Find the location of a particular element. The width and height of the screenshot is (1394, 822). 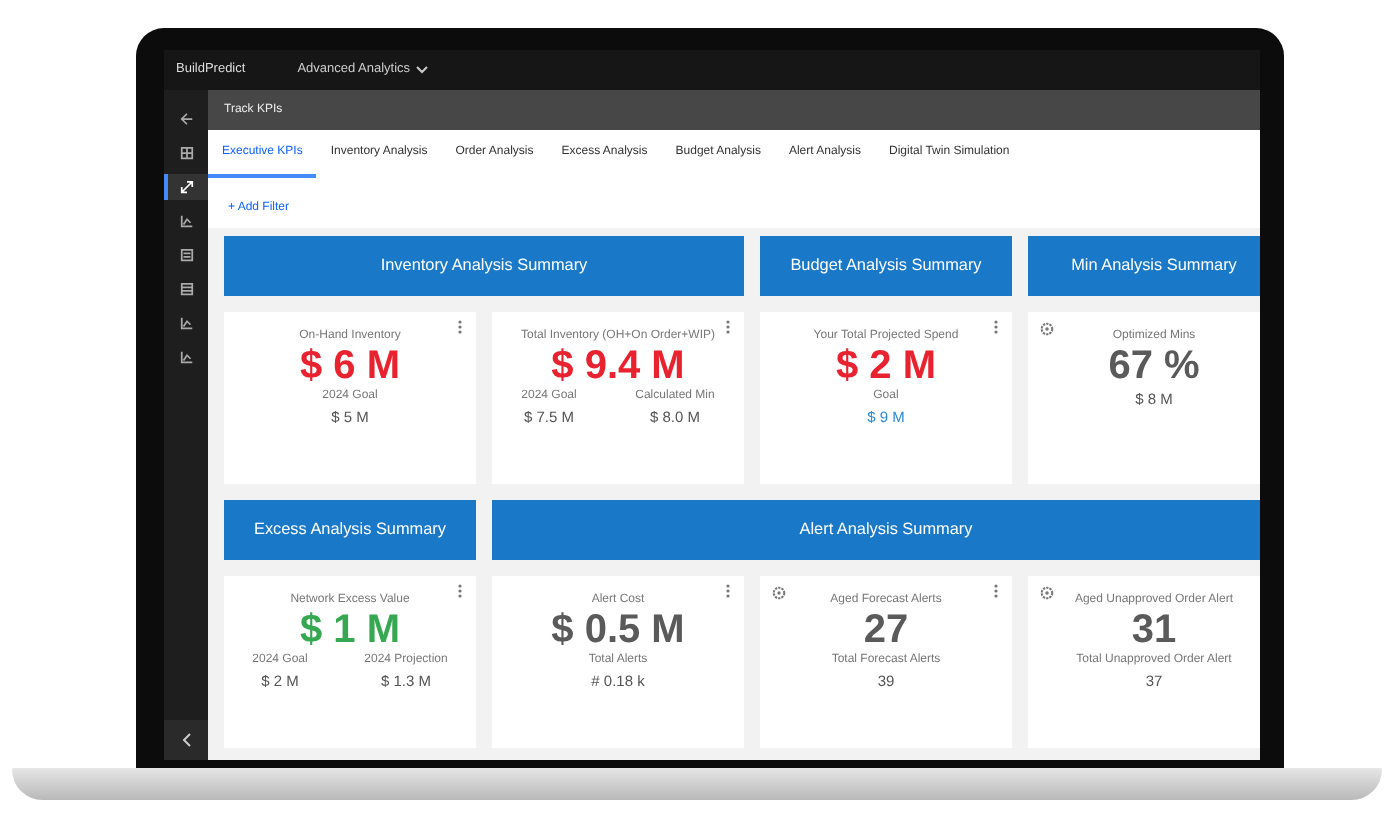

collapse-button is located at coordinates (186, 740).